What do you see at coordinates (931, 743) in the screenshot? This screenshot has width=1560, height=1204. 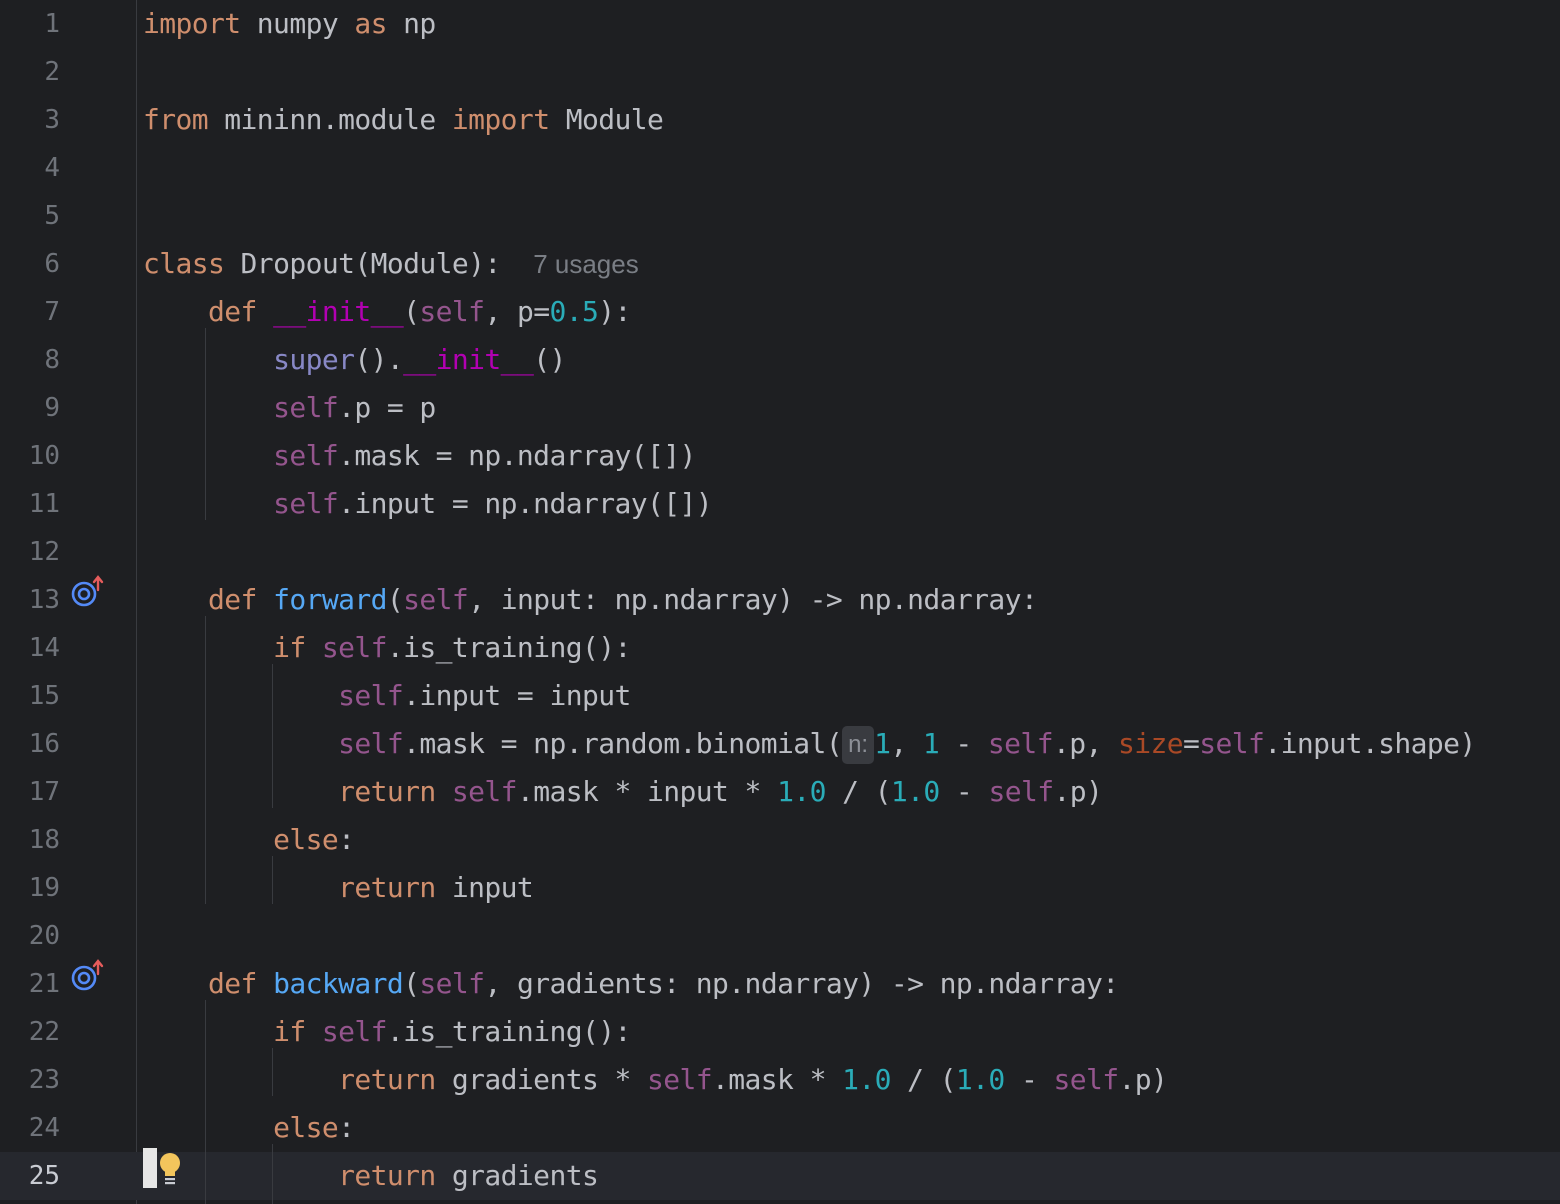 I see `code-token: 1` at bounding box center [931, 743].